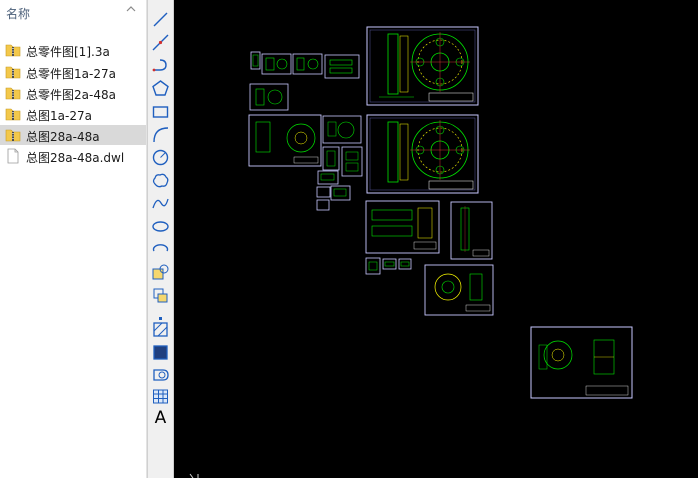  I want to click on region-tool-button, so click(160, 374).